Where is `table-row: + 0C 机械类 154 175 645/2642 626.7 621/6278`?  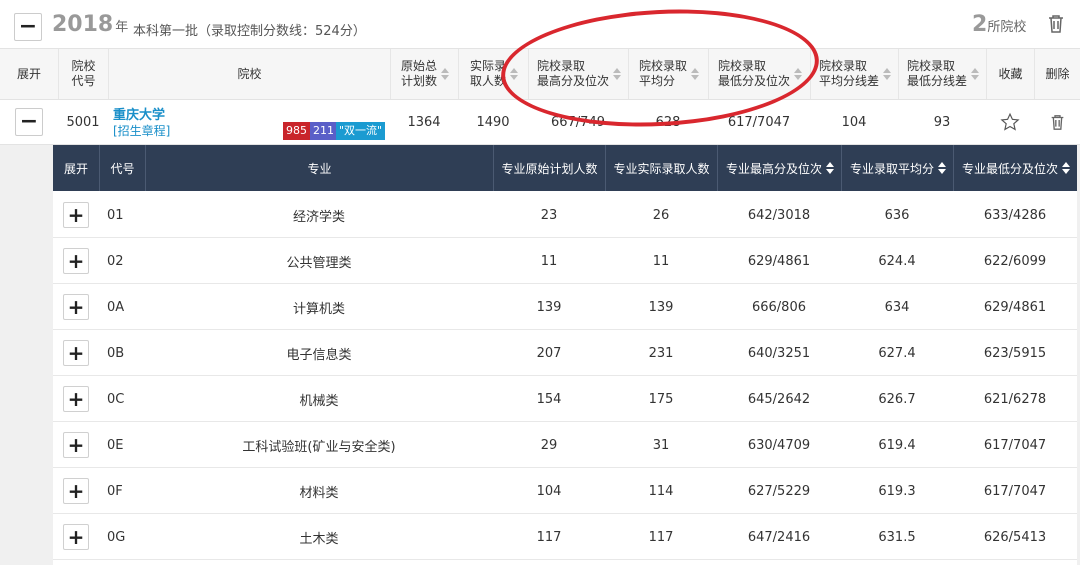
table-row: + 0C 机械类 154 175 645/2642 626.7 621/6278 is located at coordinates (565, 399).